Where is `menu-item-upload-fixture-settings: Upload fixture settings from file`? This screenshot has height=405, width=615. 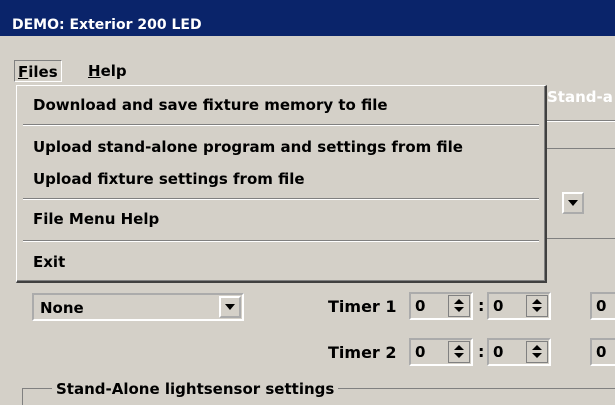 menu-item-upload-fixture-settings: Upload fixture settings from file is located at coordinates (169, 179).